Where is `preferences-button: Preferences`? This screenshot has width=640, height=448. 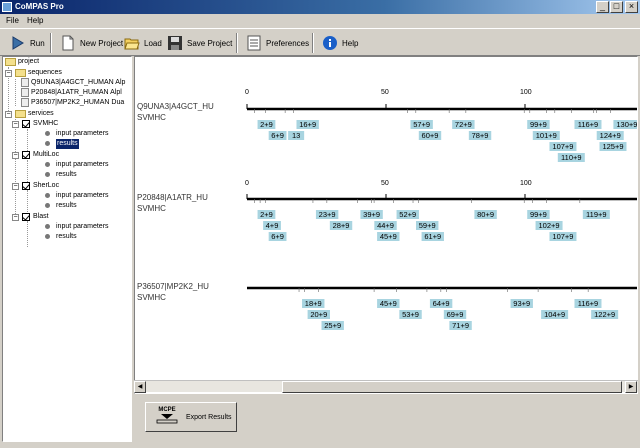
preferences-button: Preferences is located at coordinates (277, 43).